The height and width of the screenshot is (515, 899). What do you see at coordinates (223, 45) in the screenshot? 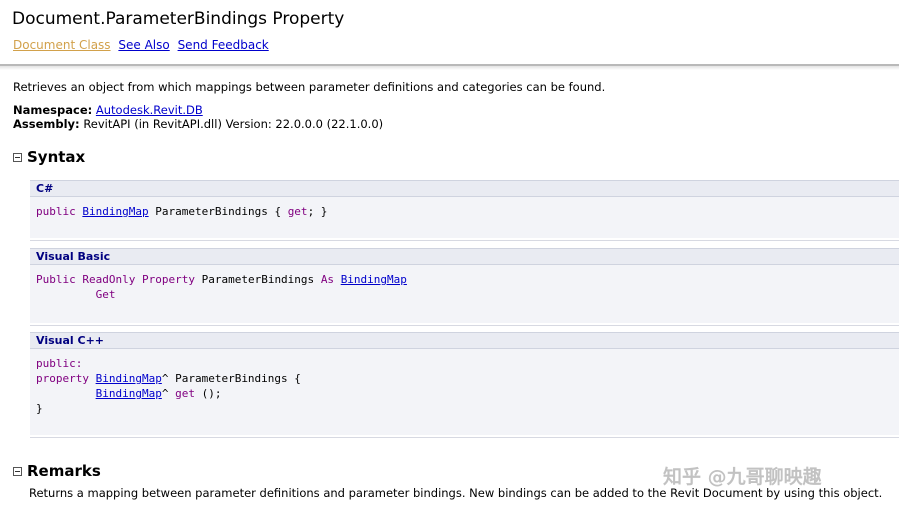
I see `send-feedback-link: Send Feedback` at bounding box center [223, 45].